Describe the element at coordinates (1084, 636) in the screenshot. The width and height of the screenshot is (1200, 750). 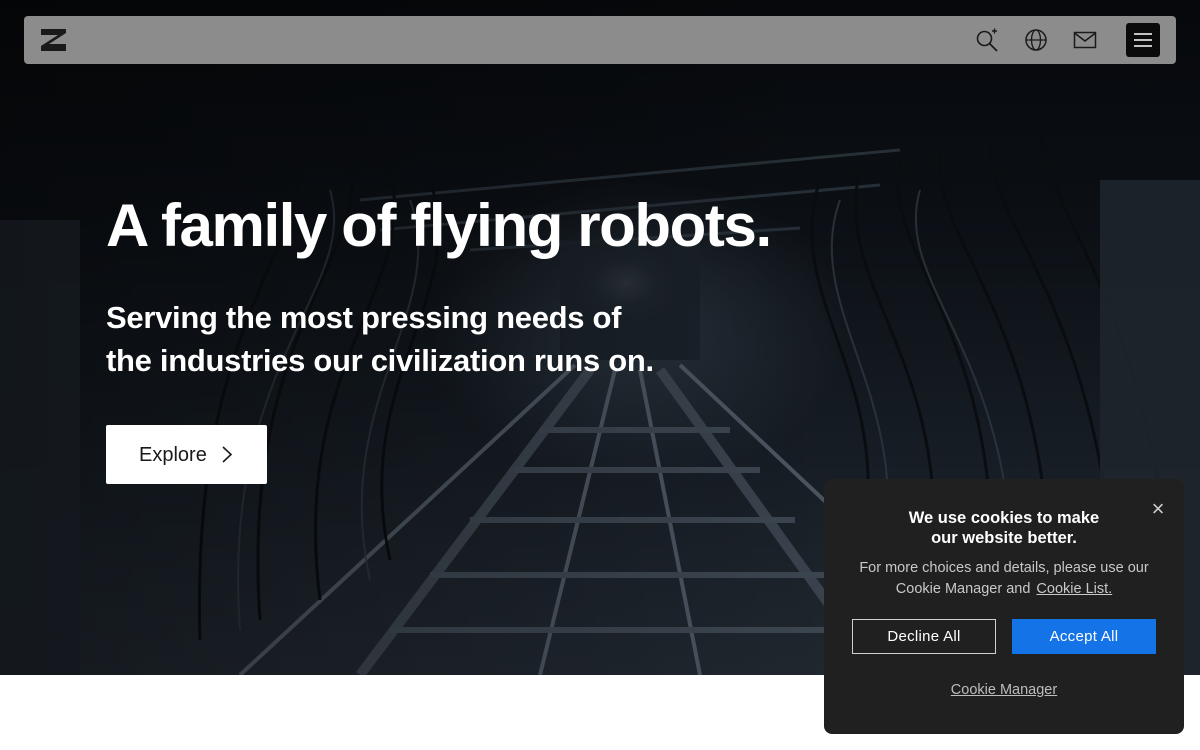
I see `accept-all-button: Accept All` at that location.